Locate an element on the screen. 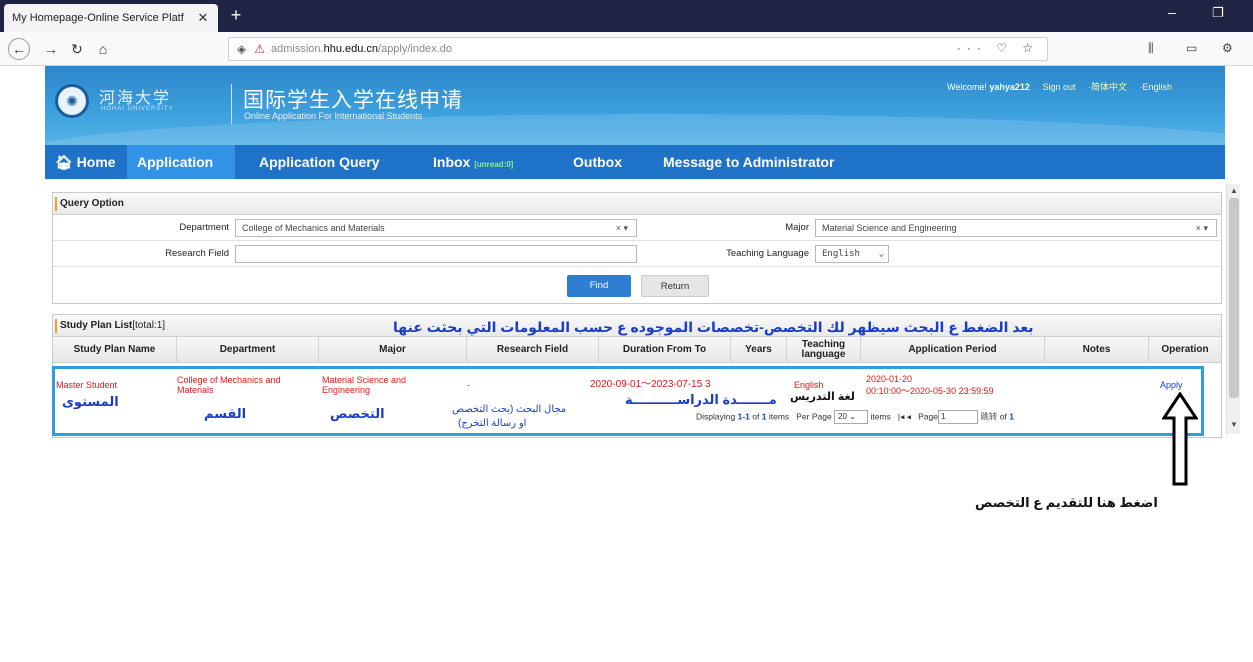 The width and height of the screenshot is (1253, 662). teaching-language-value: English is located at coordinates (841, 254).